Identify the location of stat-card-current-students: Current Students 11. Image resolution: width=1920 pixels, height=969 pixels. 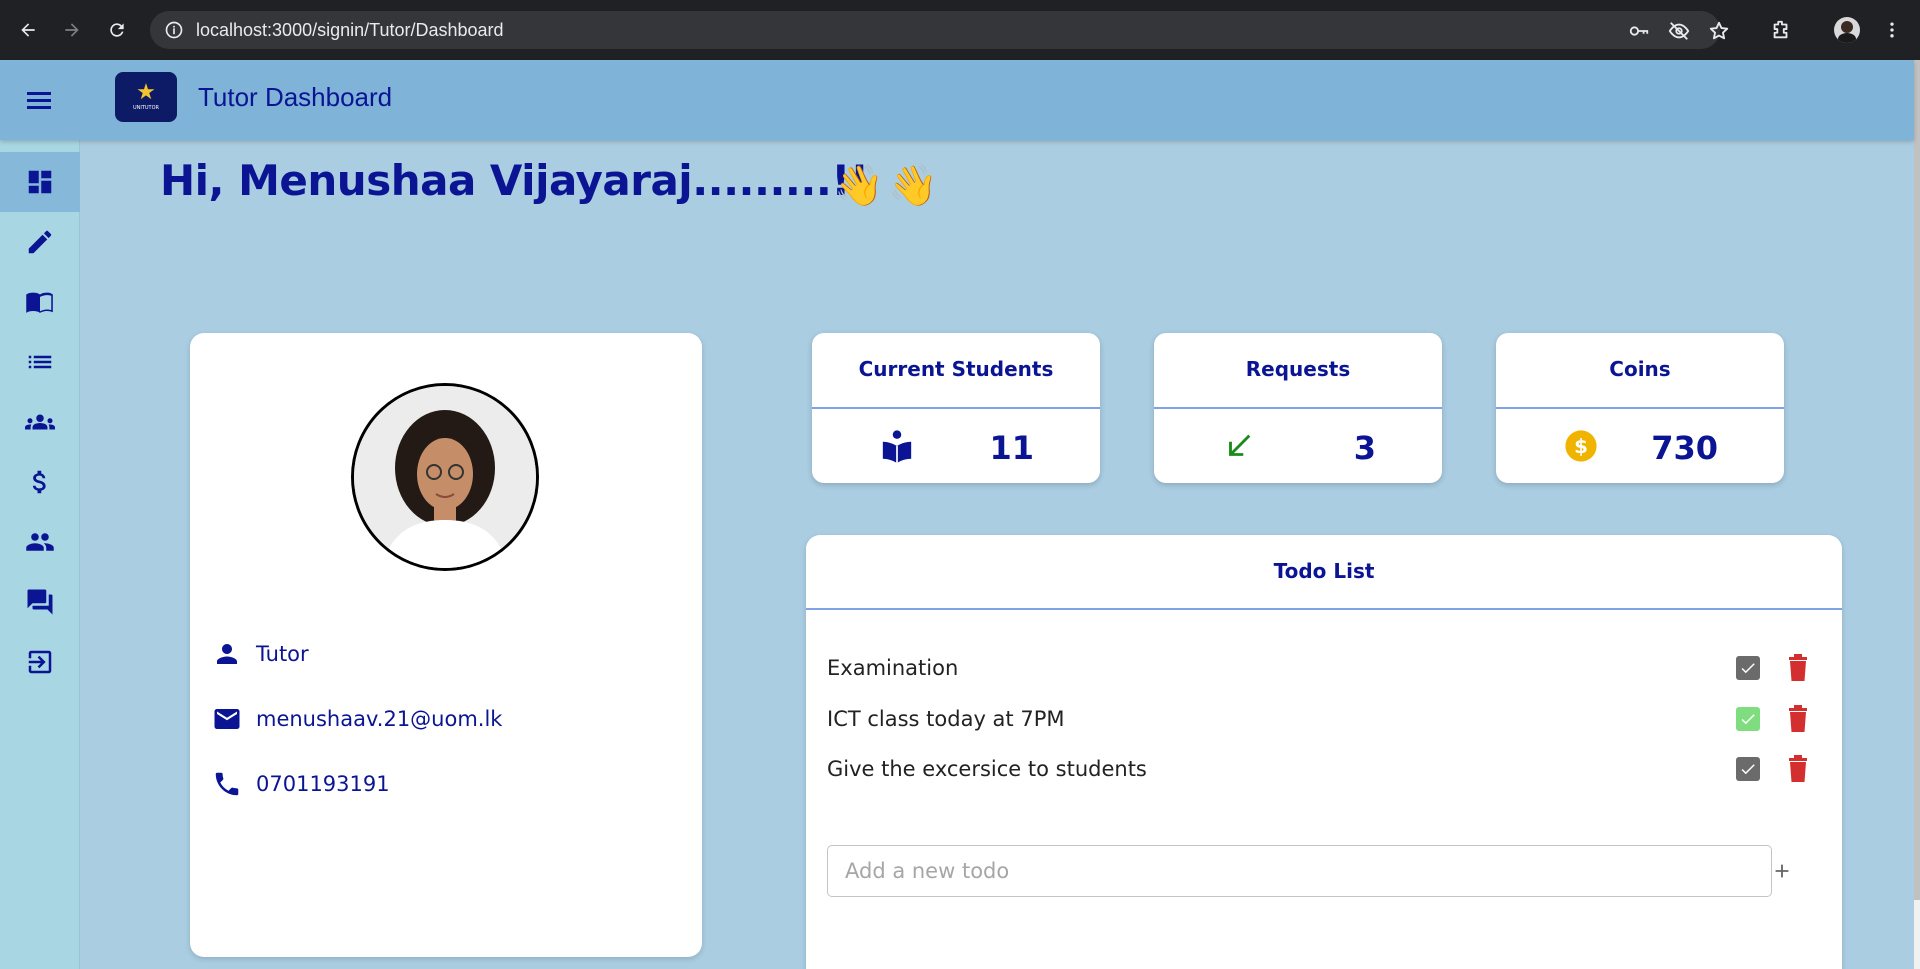
(956, 408).